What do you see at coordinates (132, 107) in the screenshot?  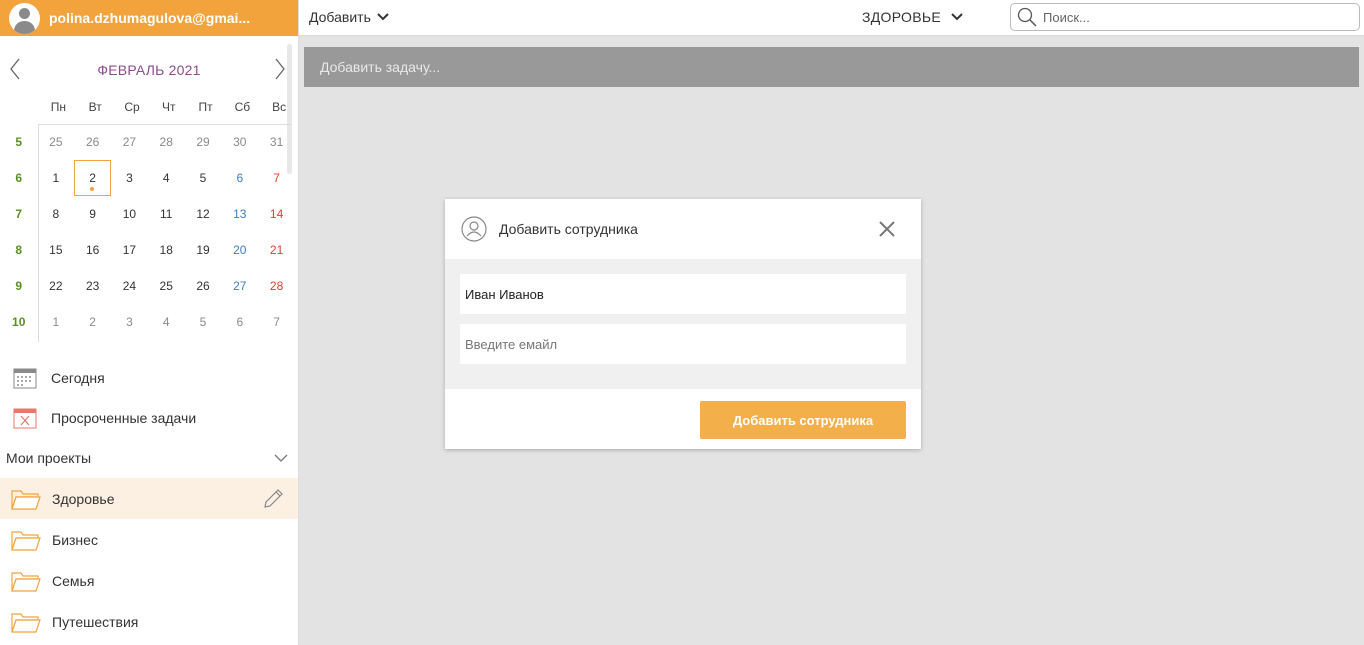 I see `weekday-label: Ср` at bounding box center [132, 107].